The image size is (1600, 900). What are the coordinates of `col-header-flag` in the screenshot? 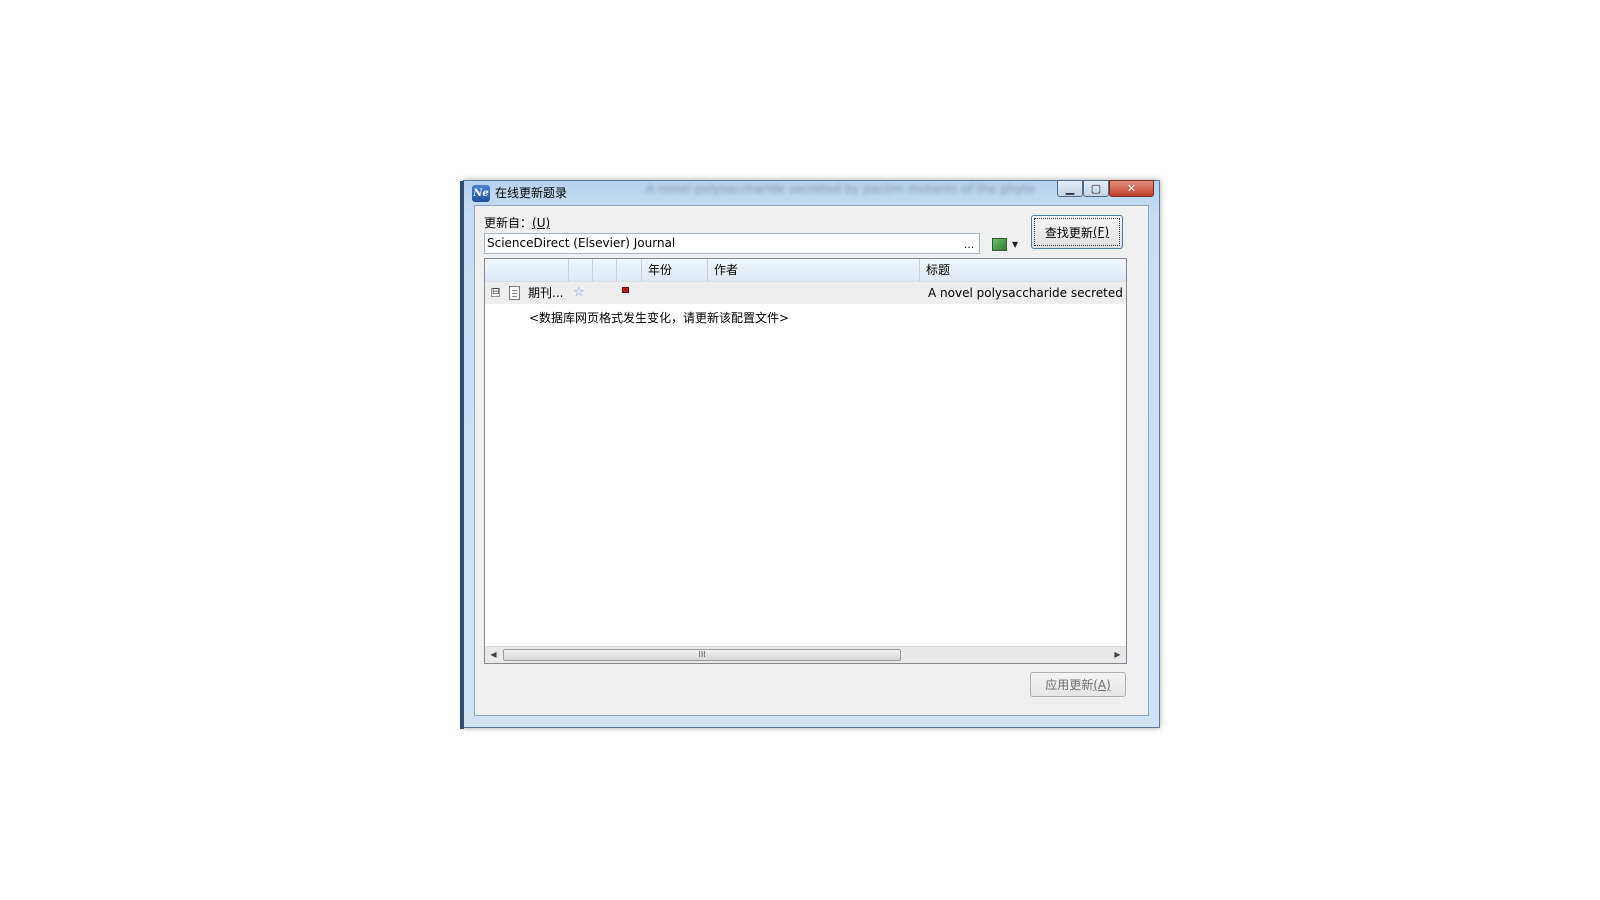 It's located at (628, 270).